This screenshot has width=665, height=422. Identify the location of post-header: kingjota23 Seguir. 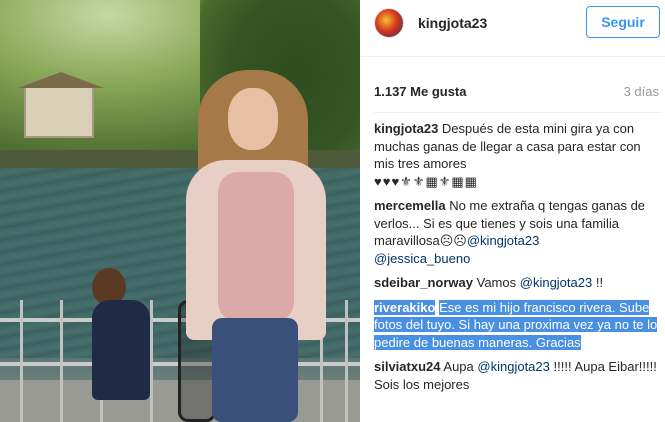
(512, 24).